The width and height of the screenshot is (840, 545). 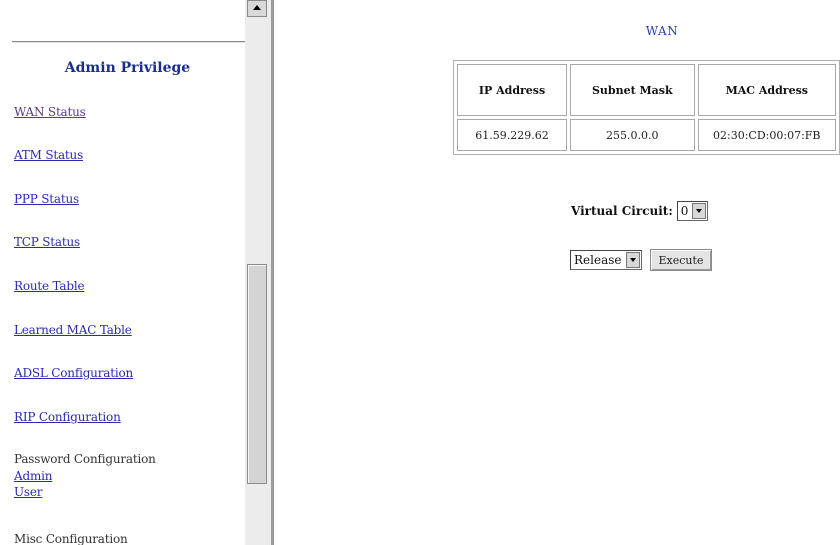 I want to click on nav-link-ppp-status: PPP Status, so click(x=46, y=199).